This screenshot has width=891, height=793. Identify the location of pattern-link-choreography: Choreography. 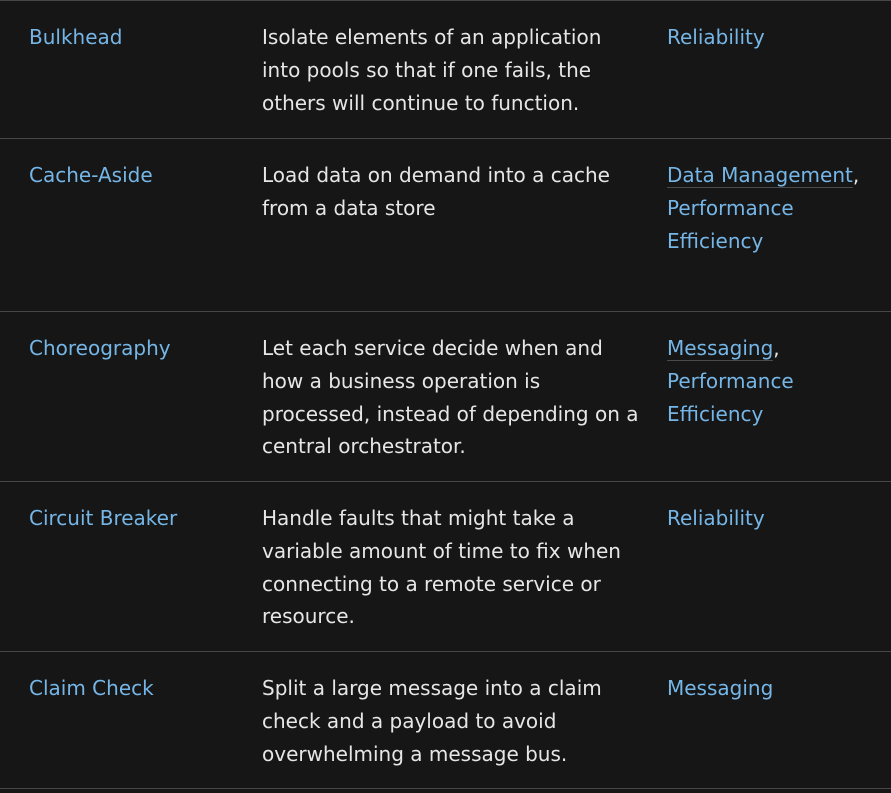
(100, 348).